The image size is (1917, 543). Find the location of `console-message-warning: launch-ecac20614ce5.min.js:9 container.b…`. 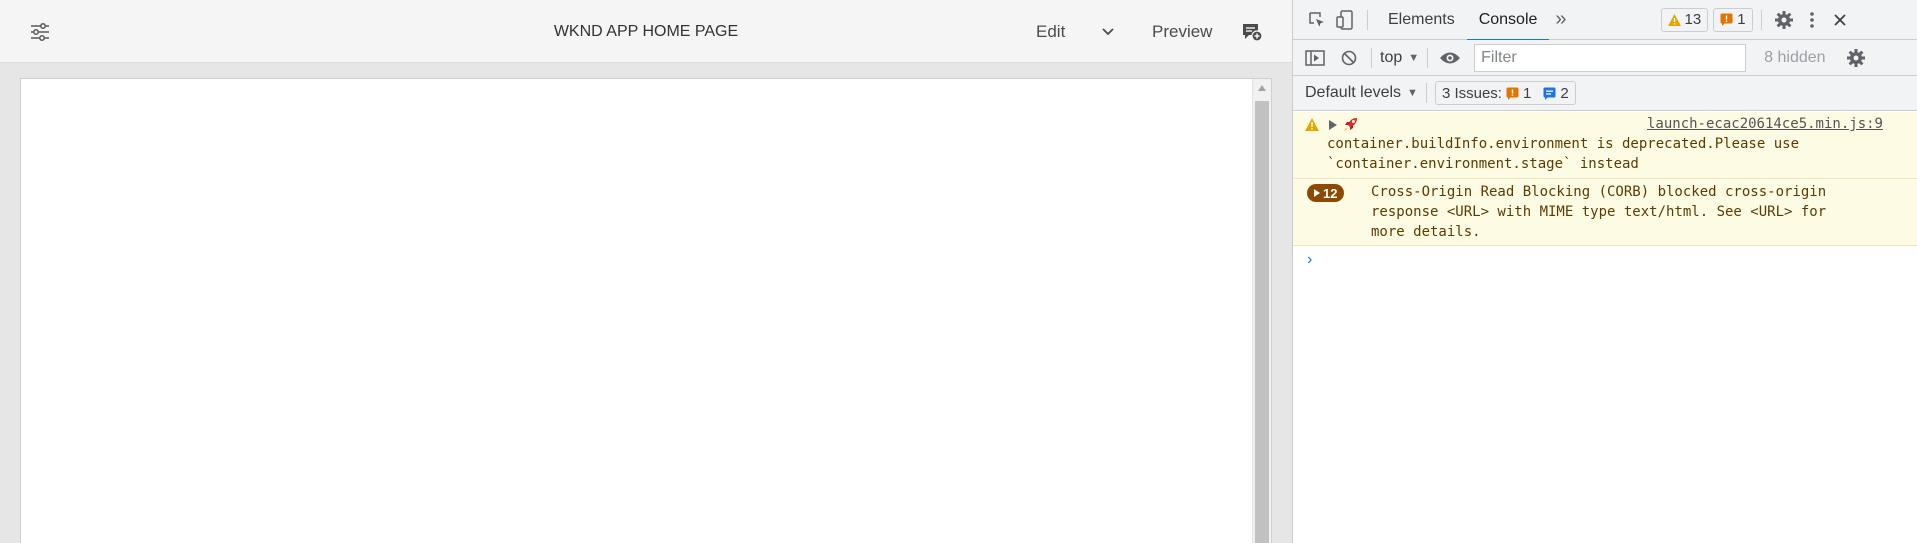

console-message-warning: launch-ecac20614ce5.min.js:9 container.b… is located at coordinates (1605, 145).